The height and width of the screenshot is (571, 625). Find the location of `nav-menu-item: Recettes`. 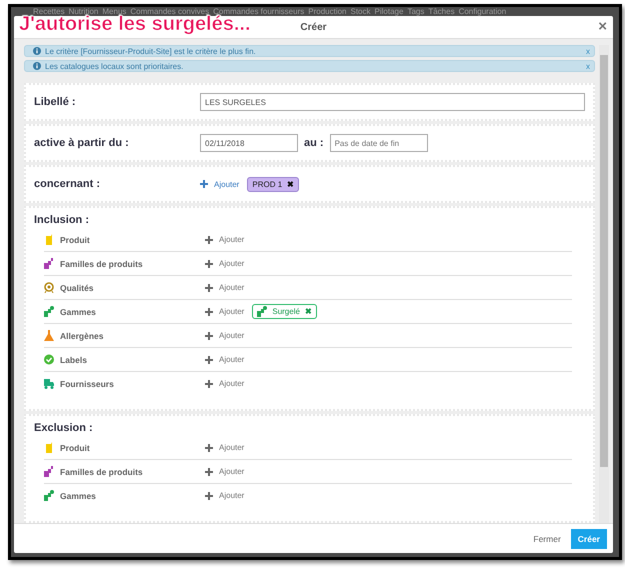

nav-menu-item: Recettes is located at coordinates (49, 11).